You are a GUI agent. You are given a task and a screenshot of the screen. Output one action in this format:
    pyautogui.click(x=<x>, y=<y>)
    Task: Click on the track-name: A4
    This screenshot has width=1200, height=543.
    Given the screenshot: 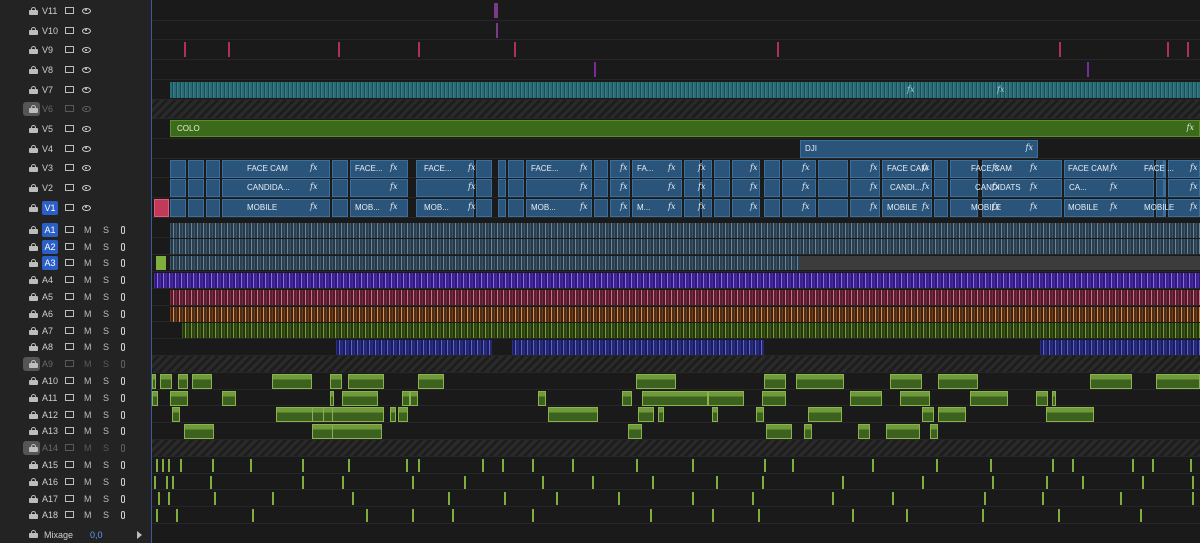 What is the action you would take?
    pyautogui.click(x=51, y=280)
    